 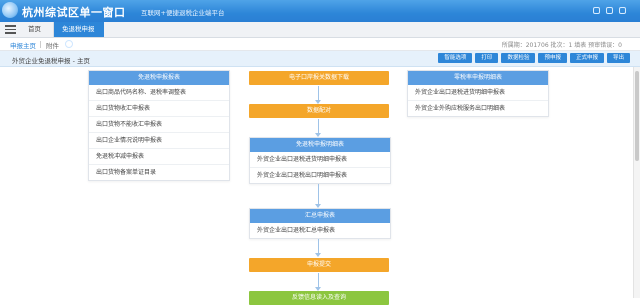 What do you see at coordinates (596, 10) in the screenshot?
I see `user-icon` at bounding box center [596, 10].